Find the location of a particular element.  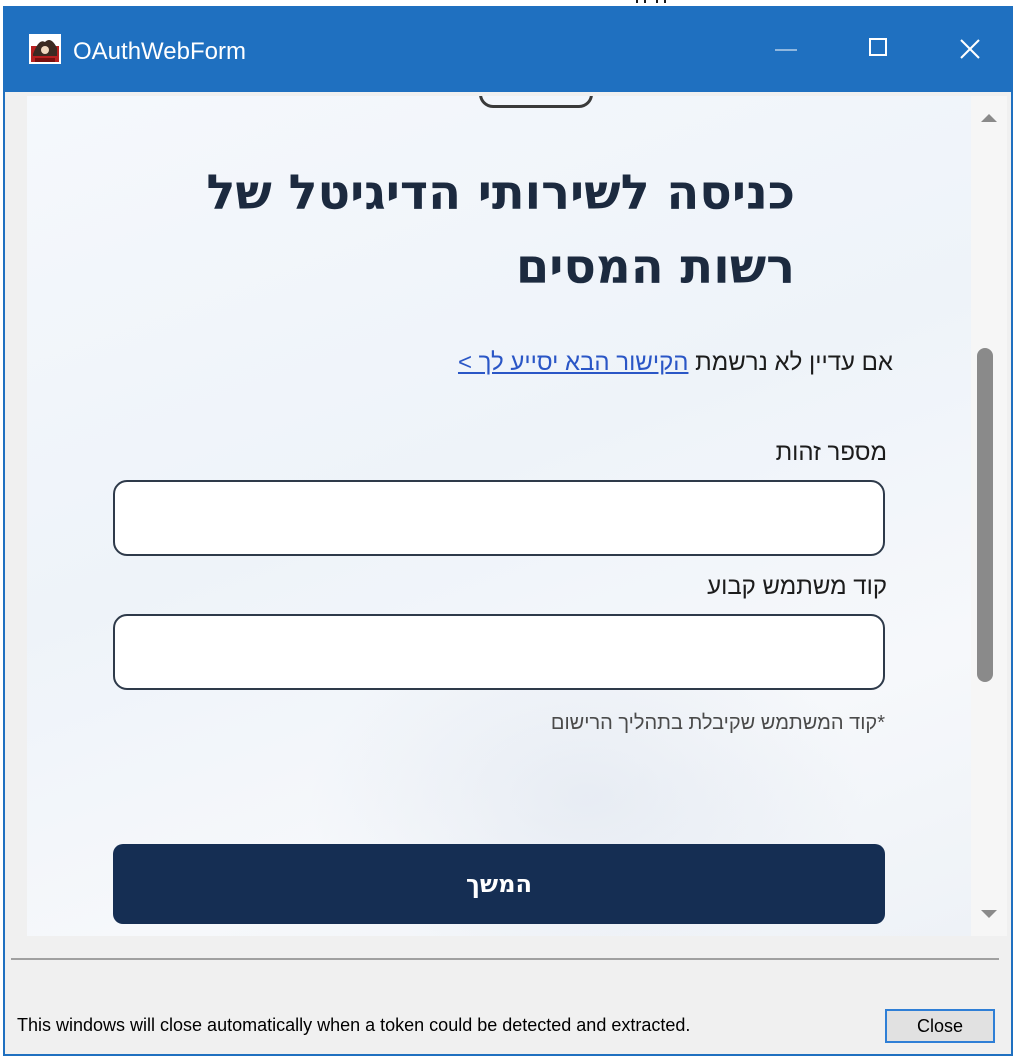

register-prompt: אם עדיין לא נרשמת הקישור הבא יסייע לך > is located at coordinates (610, 363).